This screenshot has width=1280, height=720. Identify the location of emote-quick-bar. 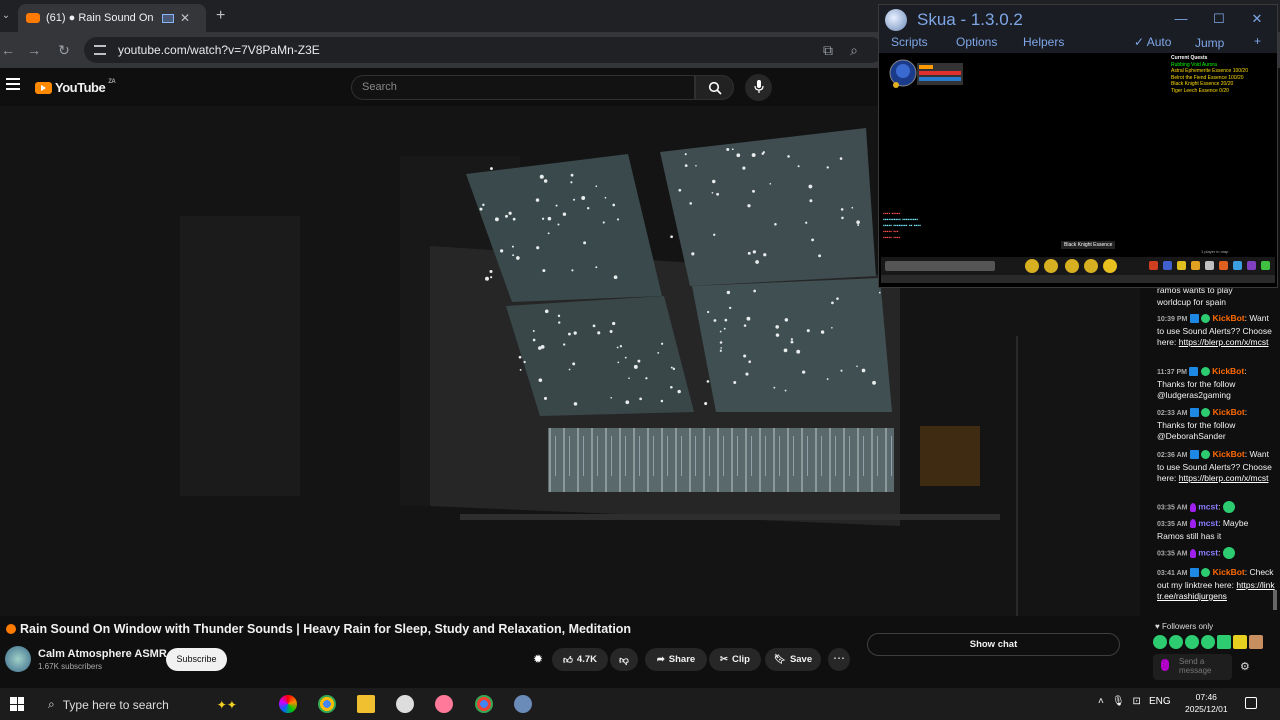
(1208, 642).